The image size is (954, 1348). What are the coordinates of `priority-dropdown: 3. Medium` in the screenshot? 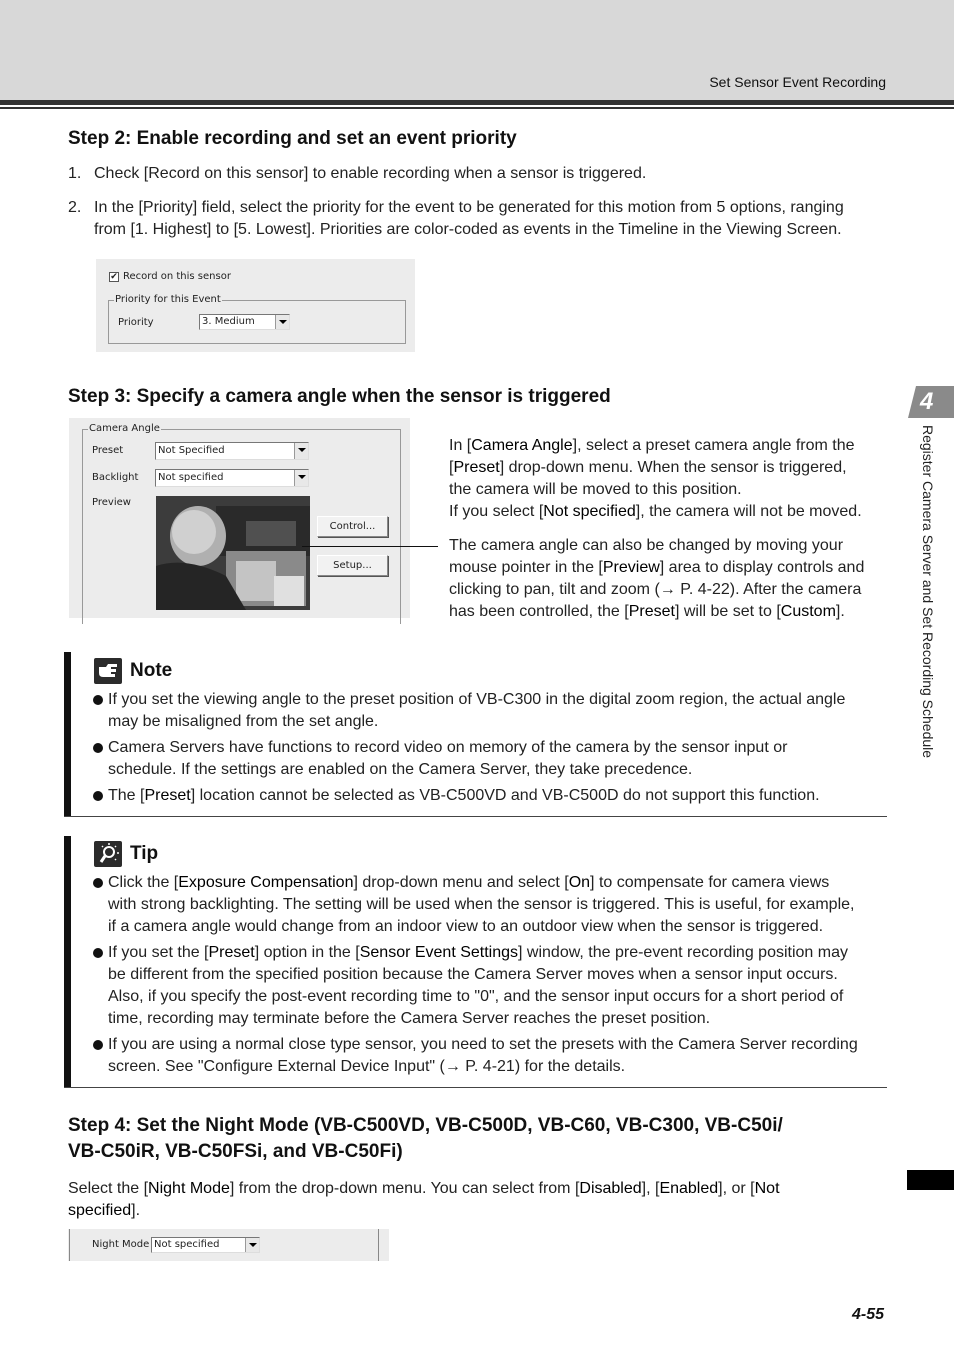 It's located at (244, 322).